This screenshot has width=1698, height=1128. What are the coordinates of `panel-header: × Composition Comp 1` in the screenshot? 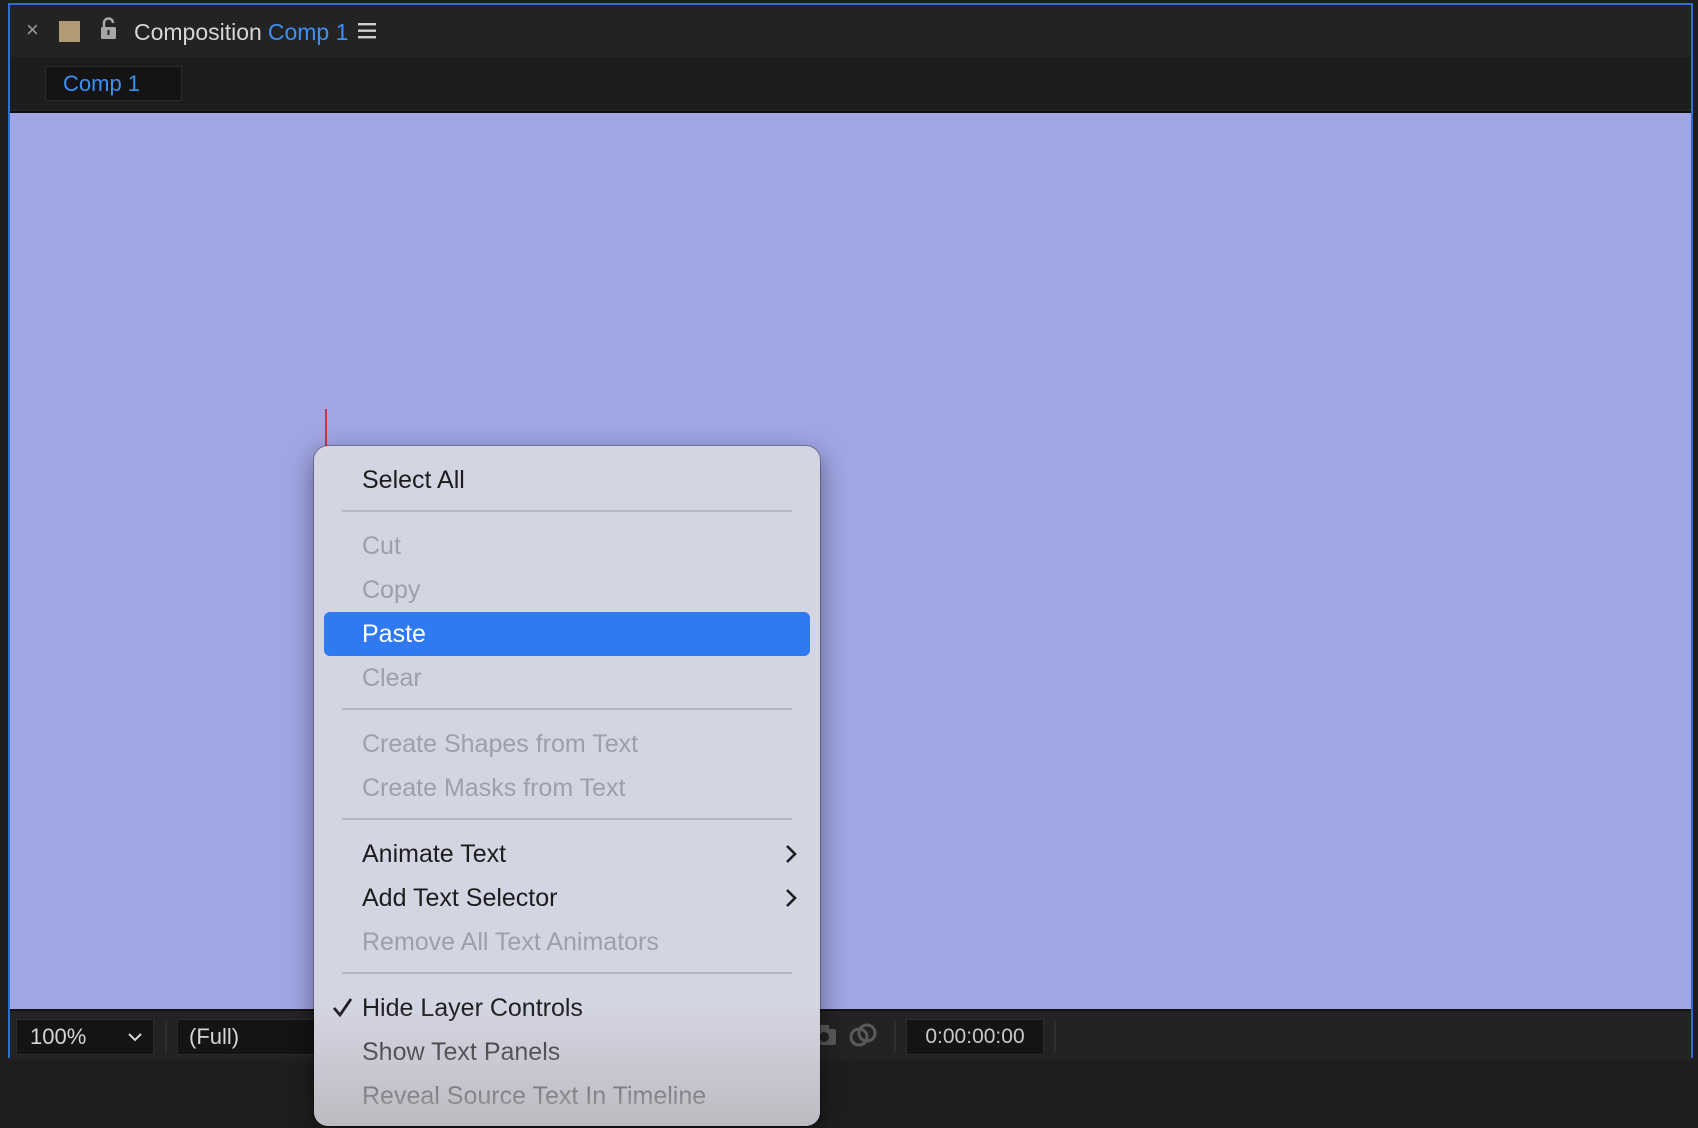 It's located at (850, 31).